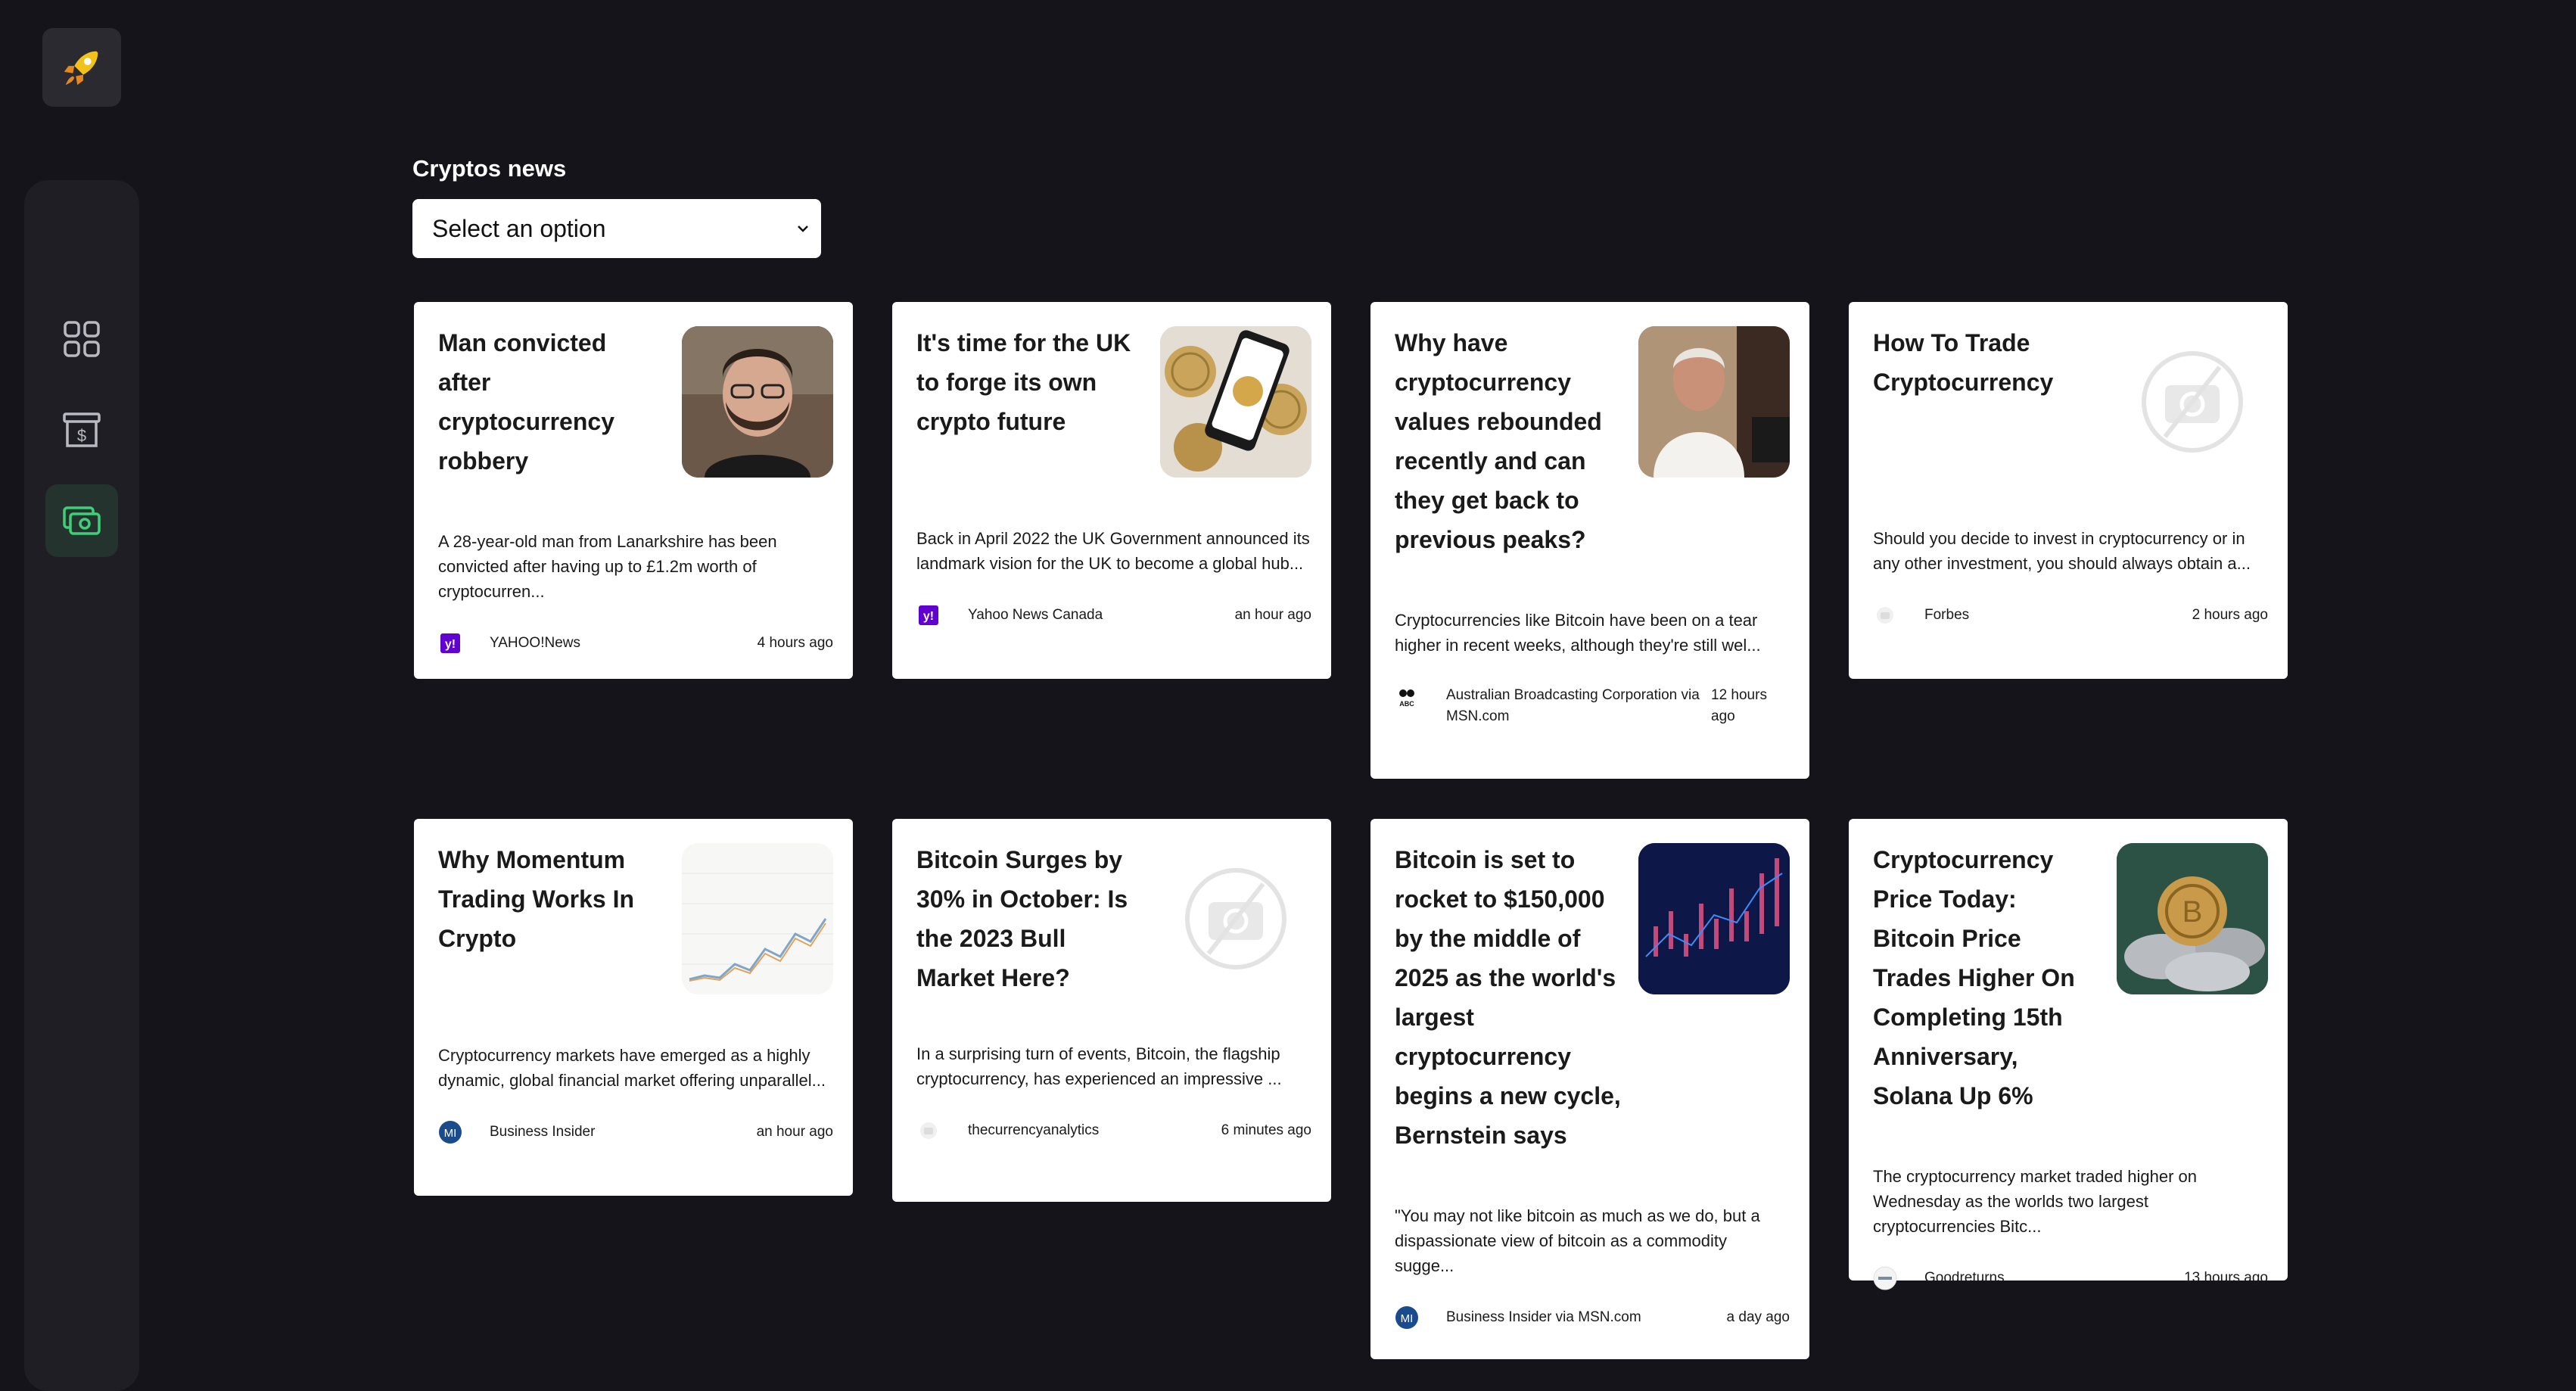 The height and width of the screenshot is (1391, 2576). I want to click on article-time: 2 hours ago, so click(2230, 615).